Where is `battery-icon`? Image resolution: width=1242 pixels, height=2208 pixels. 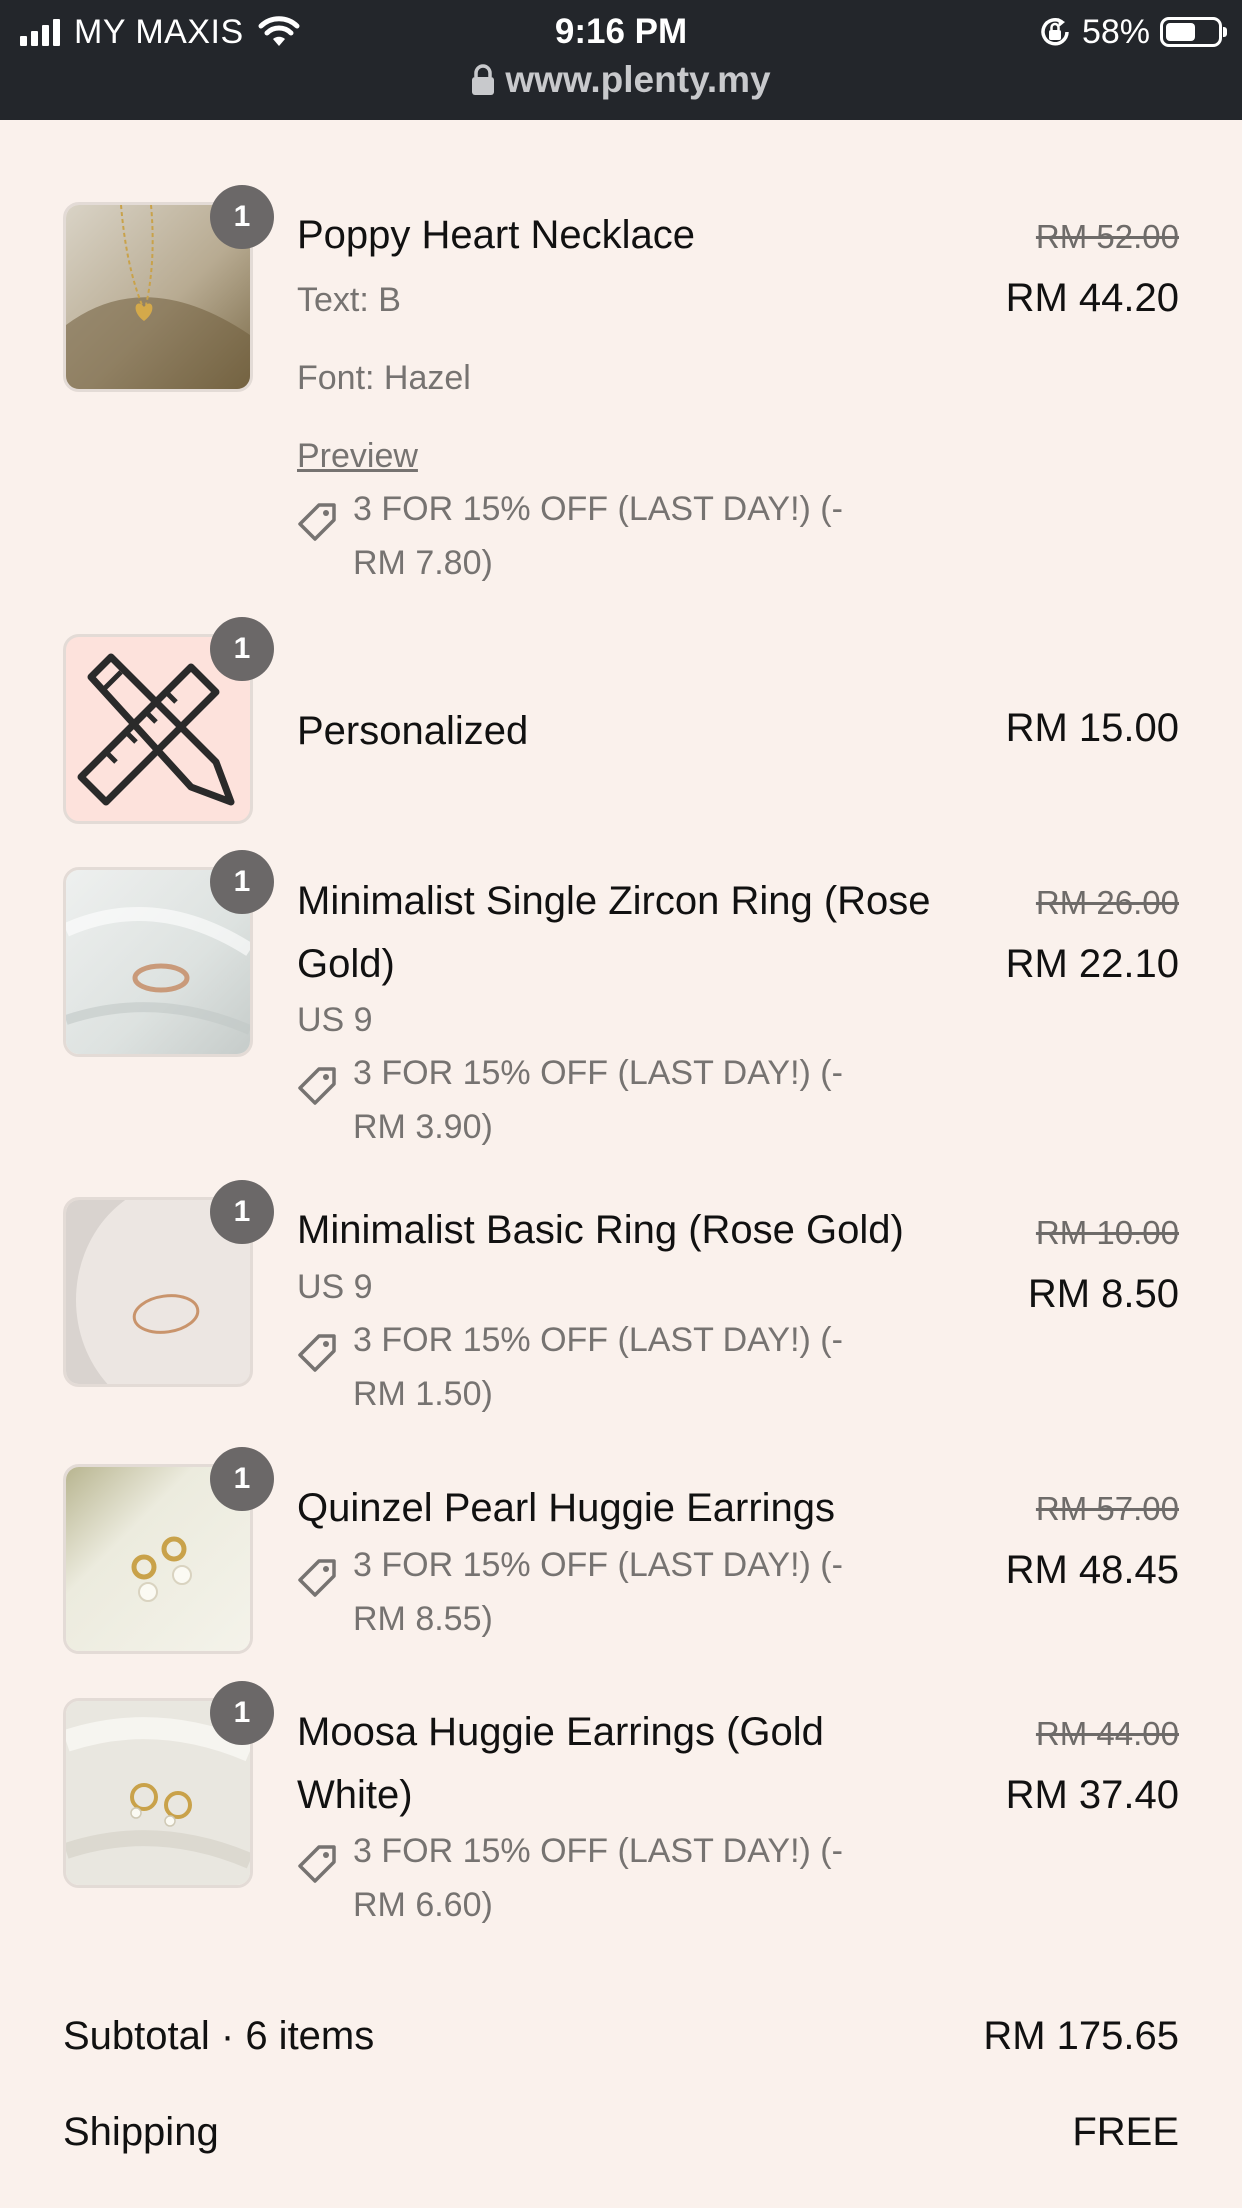
battery-icon is located at coordinates (1193, 32).